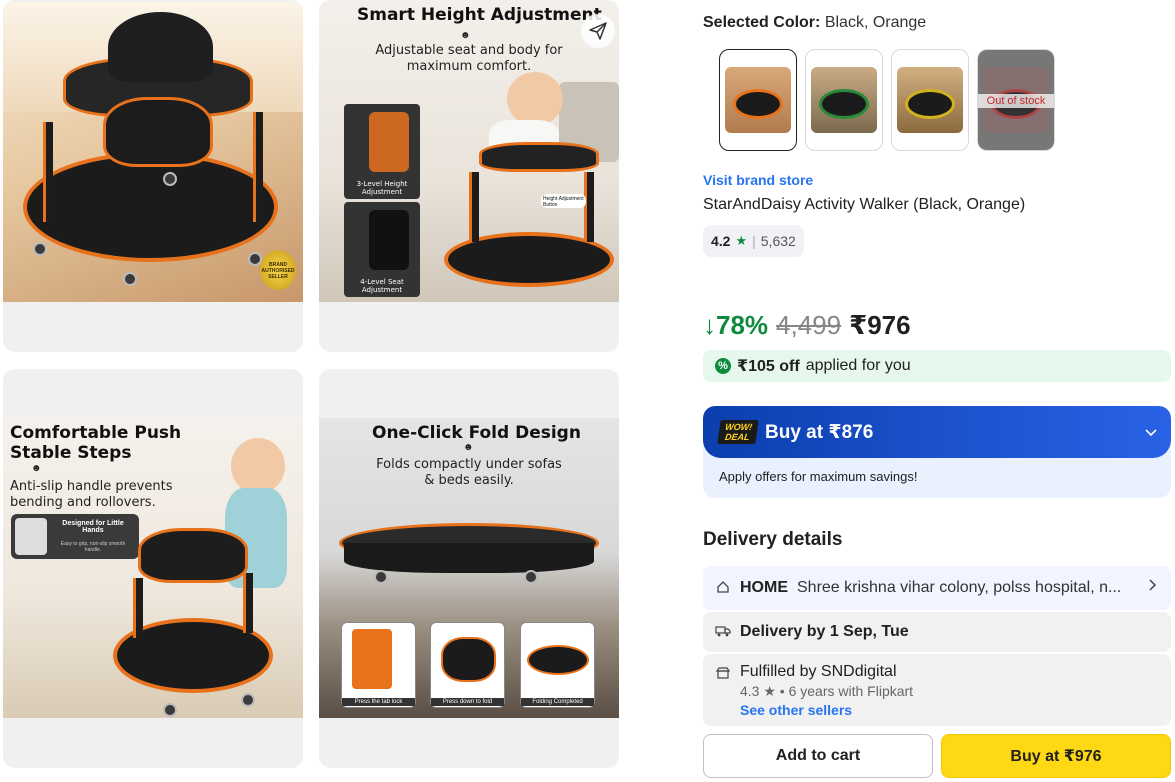 This screenshot has height=782, width=1175. I want to click on mrp-price: 4,499, so click(809, 325).